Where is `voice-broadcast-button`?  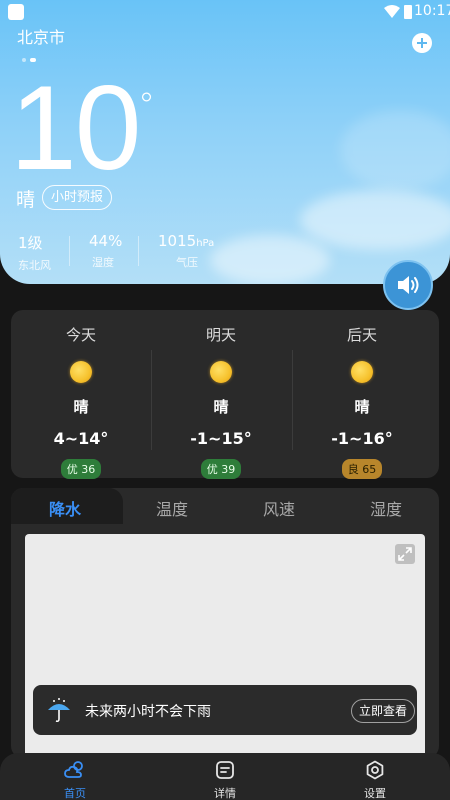 voice-broadcast-button is located at coordinates (408, 285).